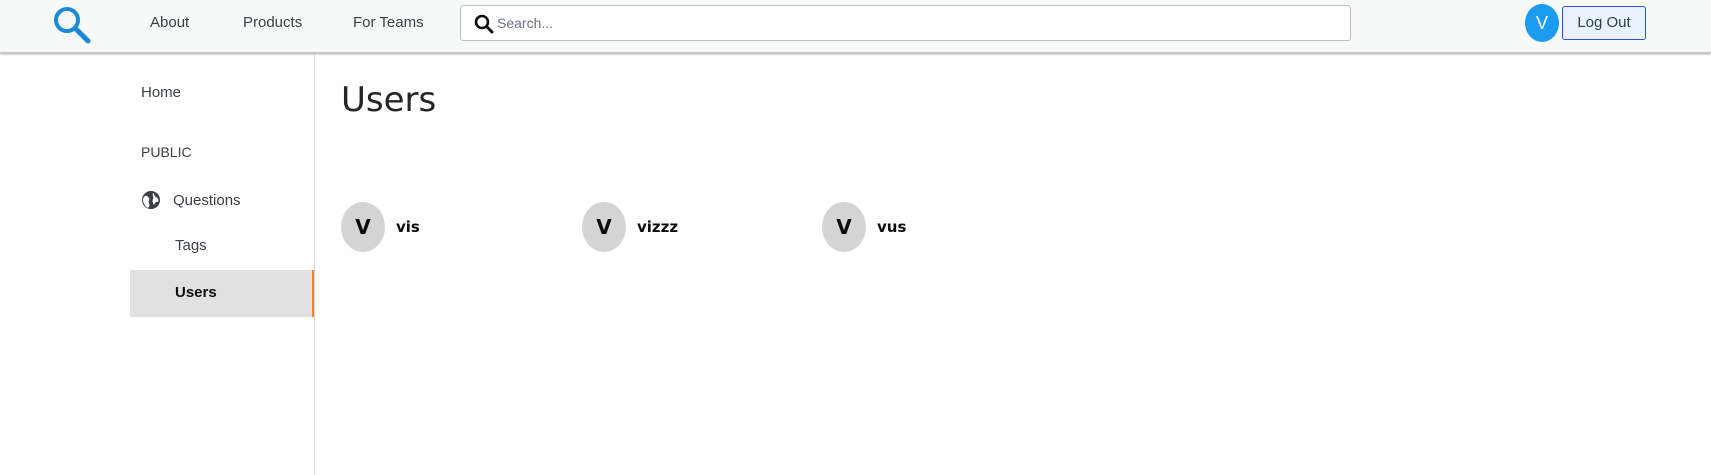 The image size is (1711, 475). I want to click on left-sidebar: Home PUBLIC Questions Tags Users, so click(222, 264).